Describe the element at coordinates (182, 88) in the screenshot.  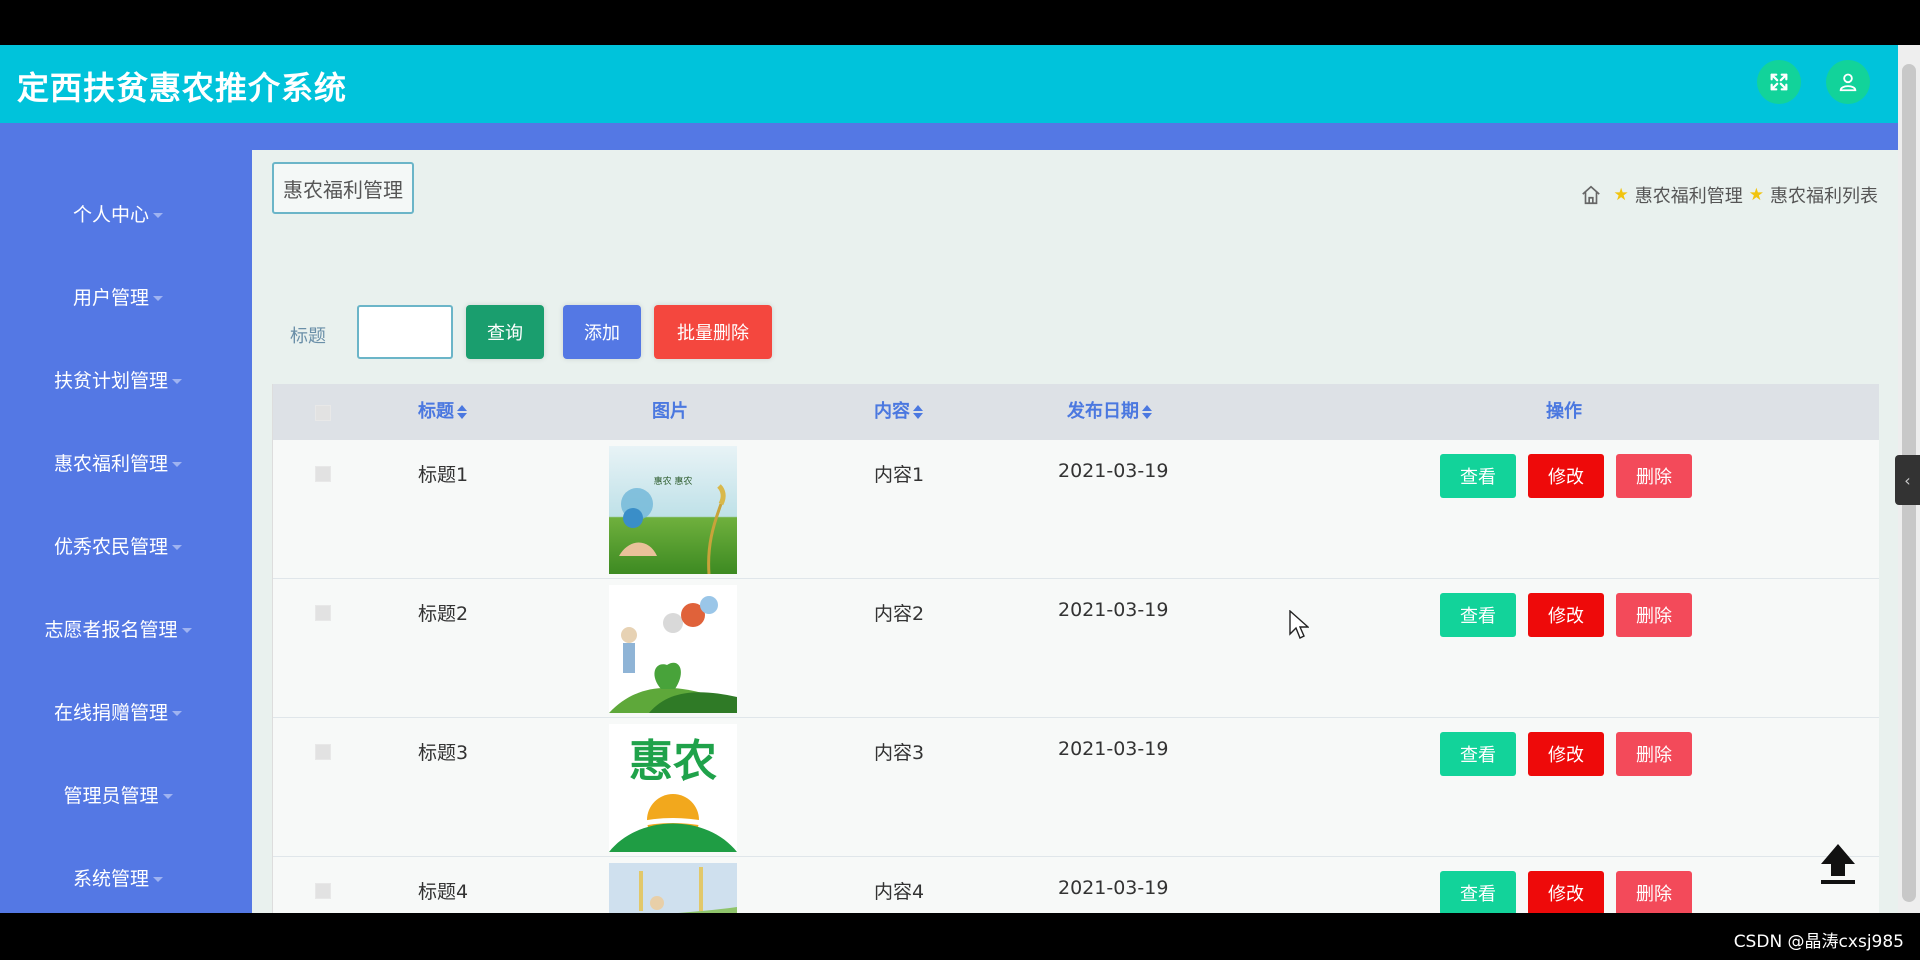
I see `app-title: 定西扶贫惠农推介系统` at that location.